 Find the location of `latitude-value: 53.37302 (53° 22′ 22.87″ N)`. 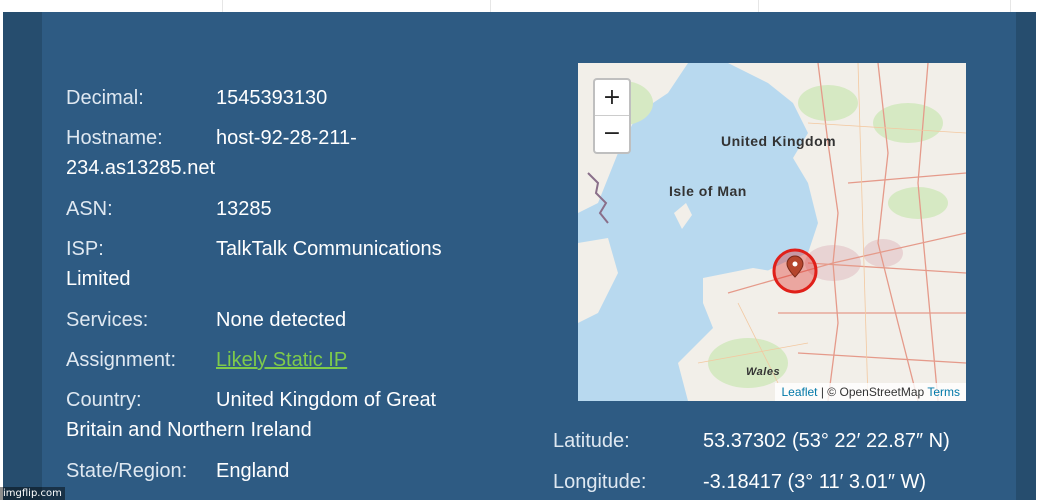

latitude-value: 53.37302 (53° 22′ 22.87″ N) is located at coordinates (826, 441).